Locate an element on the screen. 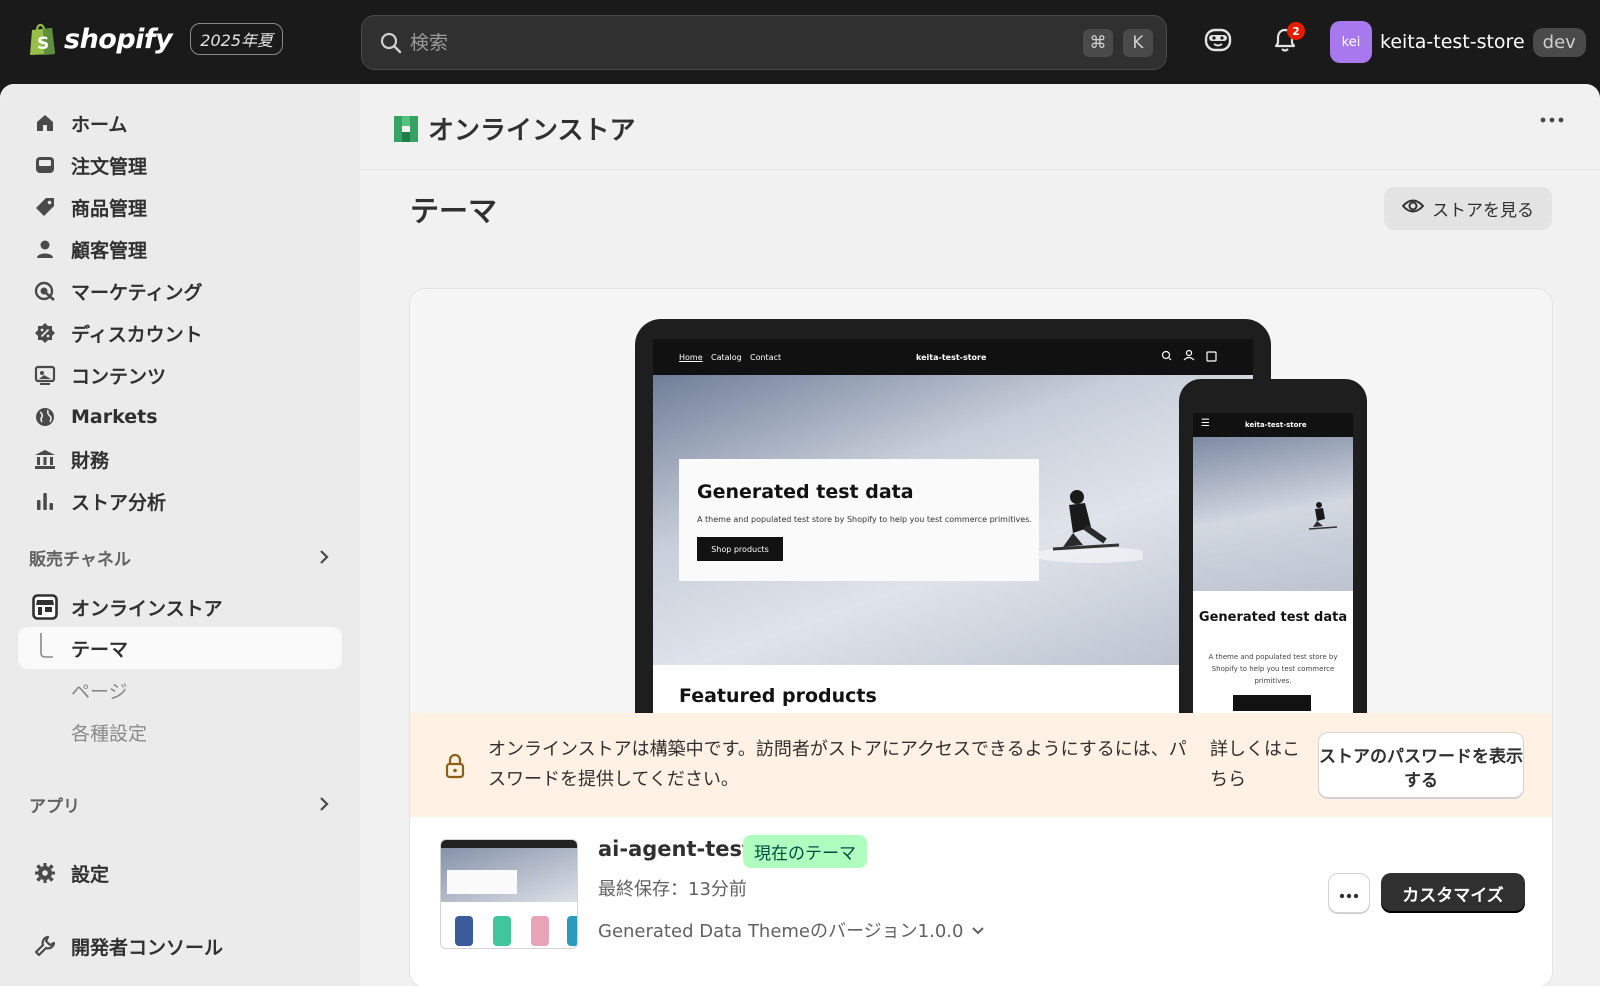 This screenshot has height=986, width=1600. sidebar-item-products: 商品管理 is located at coordinates (180, 207).